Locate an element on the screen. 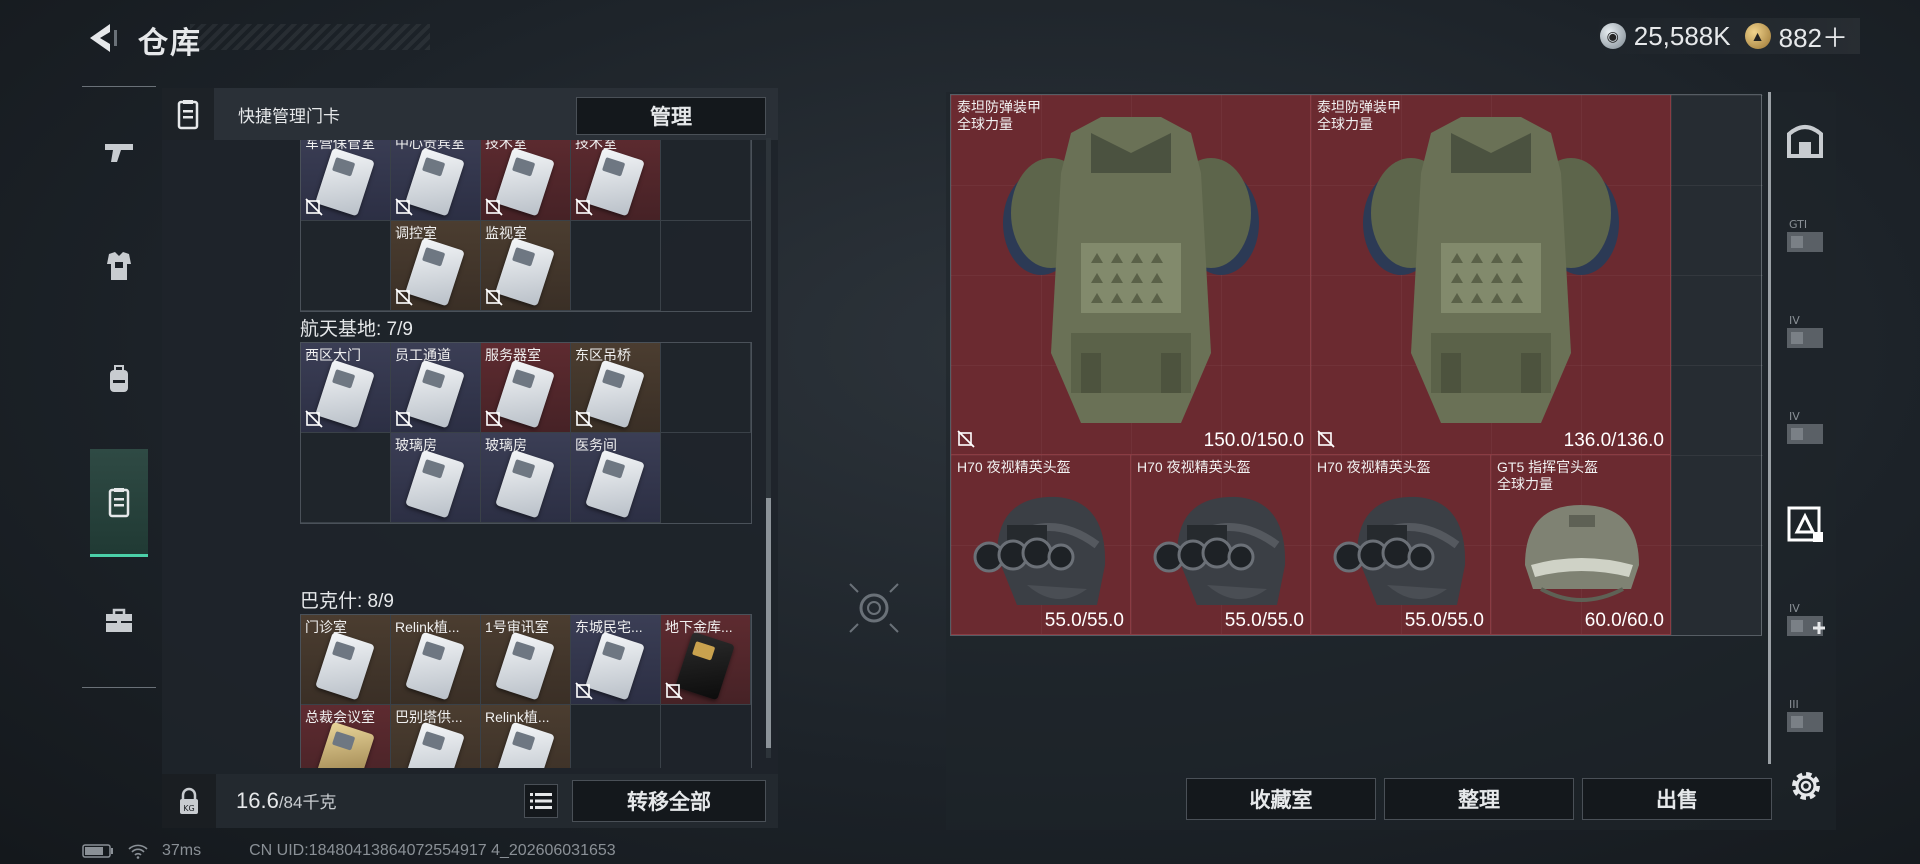 The width and height of the screenshot is (1920, 864). lock-icon-box: KG is located at coordinates (189, 801).